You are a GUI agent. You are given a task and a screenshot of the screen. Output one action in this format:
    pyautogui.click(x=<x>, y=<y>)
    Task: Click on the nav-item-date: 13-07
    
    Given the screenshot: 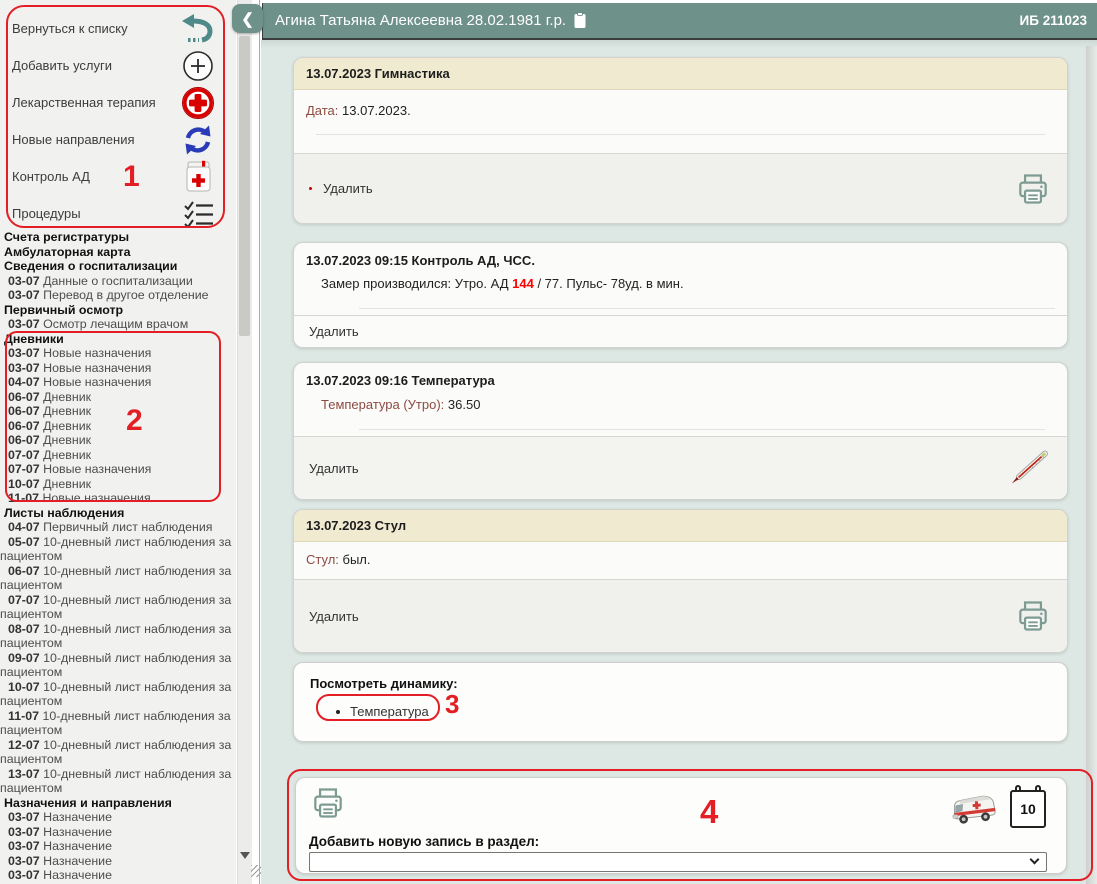 What is the action you would take?
    pyautogui.click(x=24, y=773)
    